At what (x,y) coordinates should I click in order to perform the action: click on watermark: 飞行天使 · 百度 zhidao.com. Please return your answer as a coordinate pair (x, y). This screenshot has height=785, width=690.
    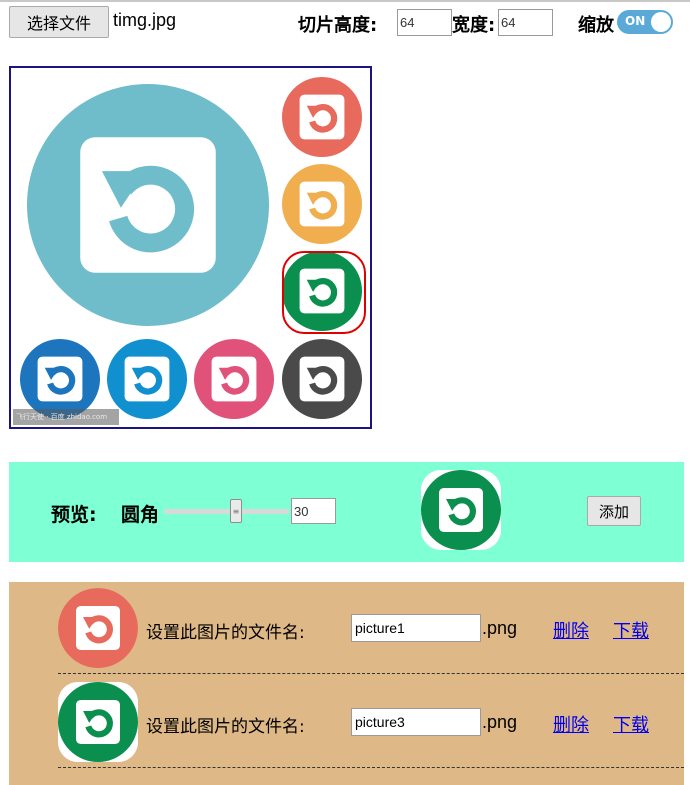
    Looking at the image, I should click on (66, 417).